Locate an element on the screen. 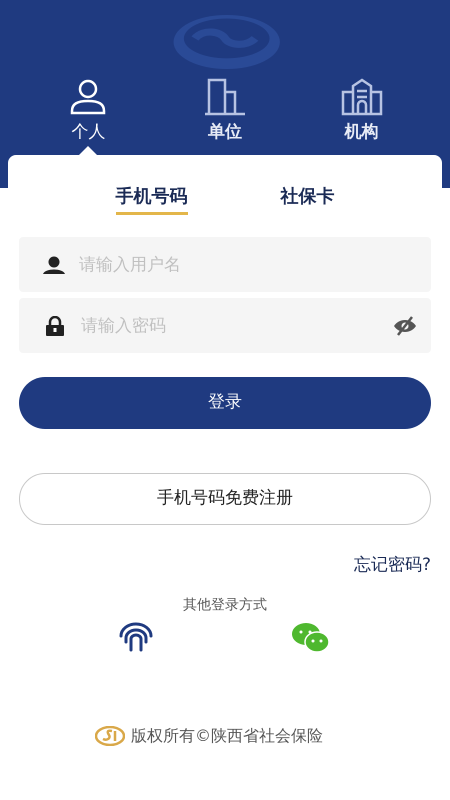 This screenshot has width=450, height=800. role-tab: 单位 is located at coordinates (224, 111).